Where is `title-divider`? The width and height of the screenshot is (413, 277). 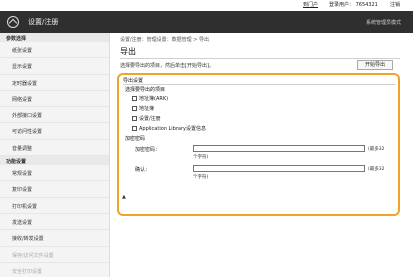
title-divider is located at coordinates (260, 58).